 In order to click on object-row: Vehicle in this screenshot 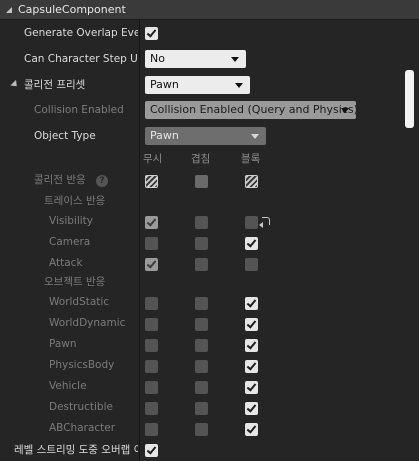, I will do `click(200, 386)`.